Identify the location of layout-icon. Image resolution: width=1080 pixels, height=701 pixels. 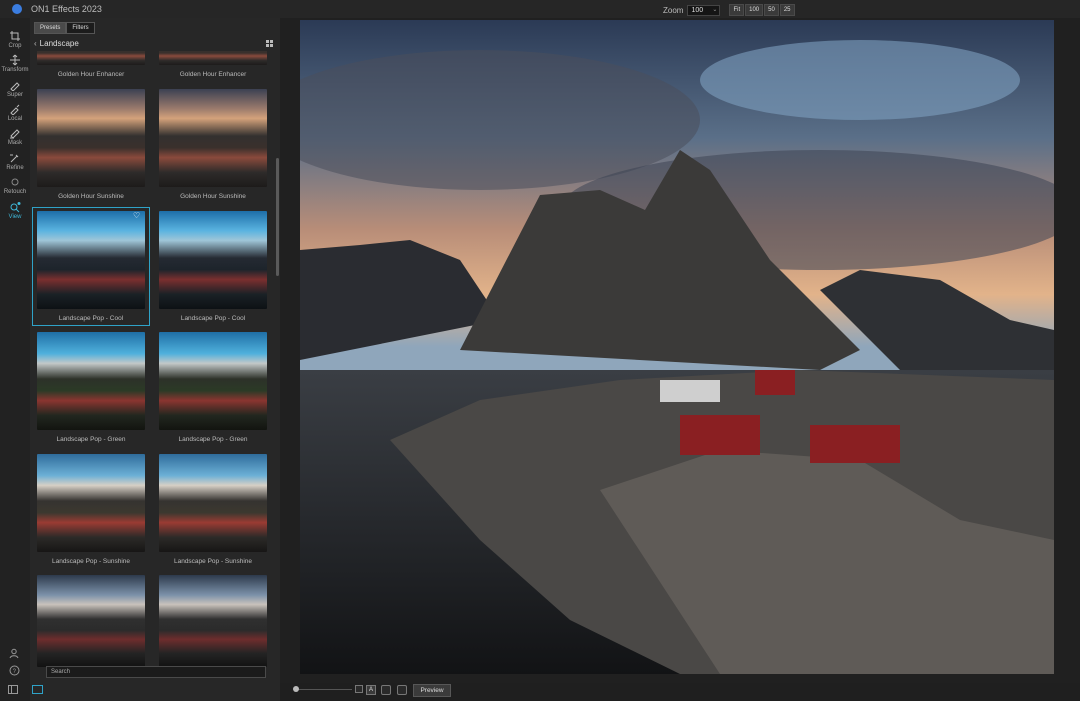
(37, 689).